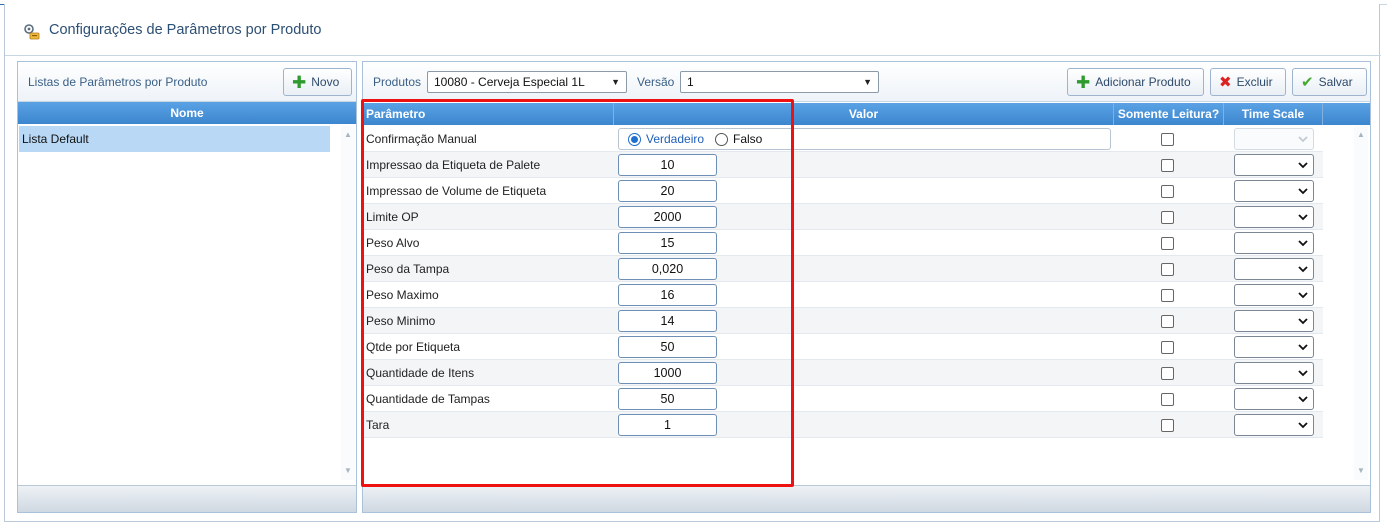  Describe the element at coordinates (667, 191) in the screenshot. I see `value-input: 20` at that location.